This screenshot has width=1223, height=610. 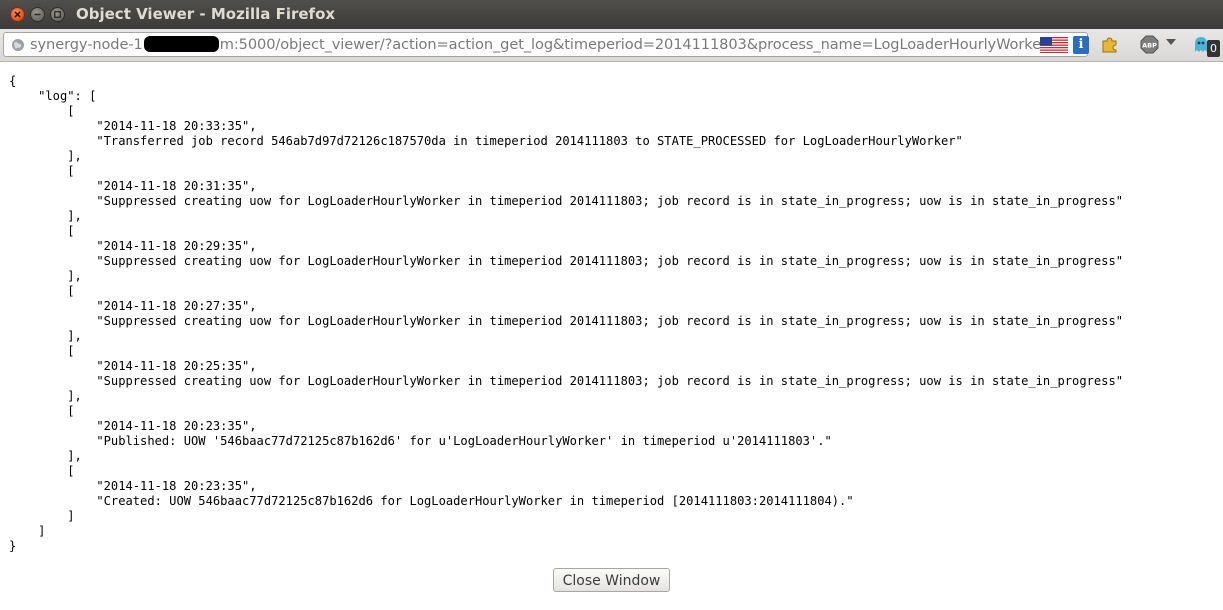 What do you see at coordinates (13, 81) in the screenshot?
I see `json-open-brace: {` at bounding box center [13, 81].